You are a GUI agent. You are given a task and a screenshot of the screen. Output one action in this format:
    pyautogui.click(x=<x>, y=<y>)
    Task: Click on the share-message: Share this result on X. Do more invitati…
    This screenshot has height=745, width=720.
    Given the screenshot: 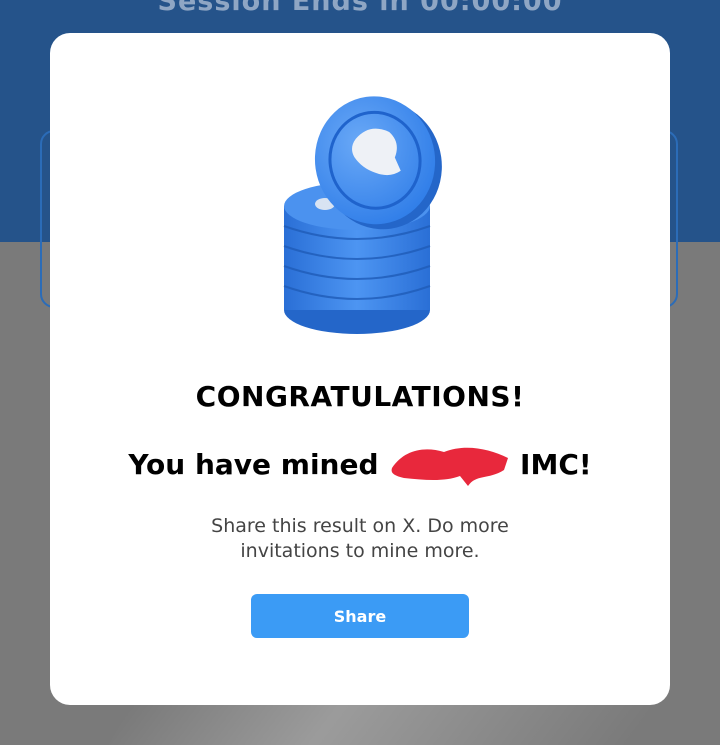 What is the action you would take?
    pyautogui.click(x=360, y=539)
    